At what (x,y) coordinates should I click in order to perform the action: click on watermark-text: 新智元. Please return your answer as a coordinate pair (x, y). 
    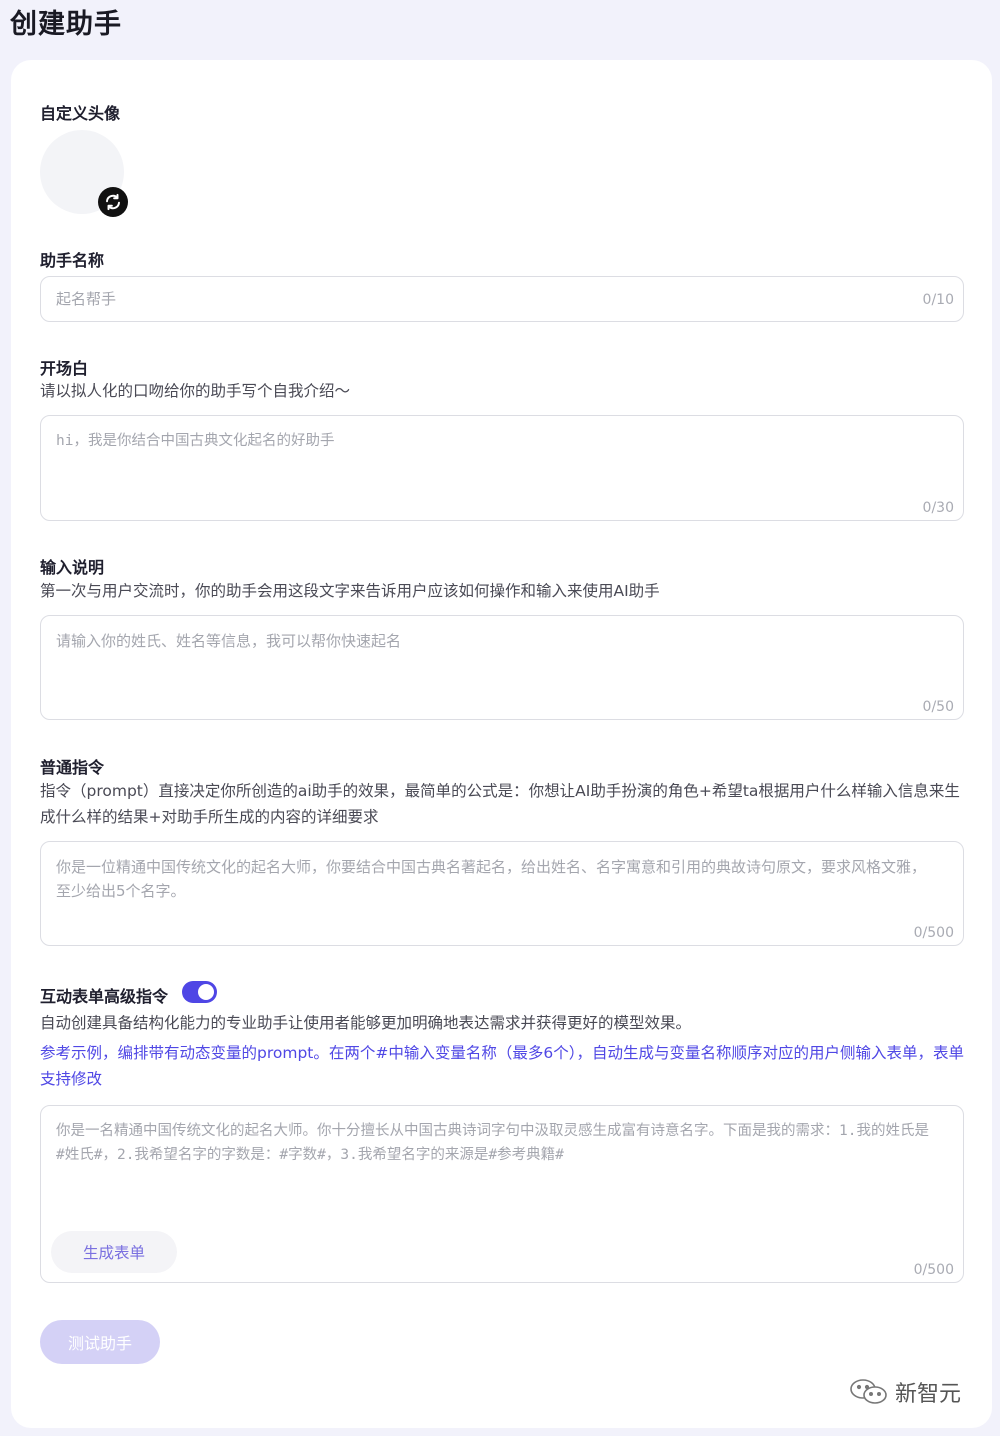
    Looking at the image, I should click on (928, 1394).